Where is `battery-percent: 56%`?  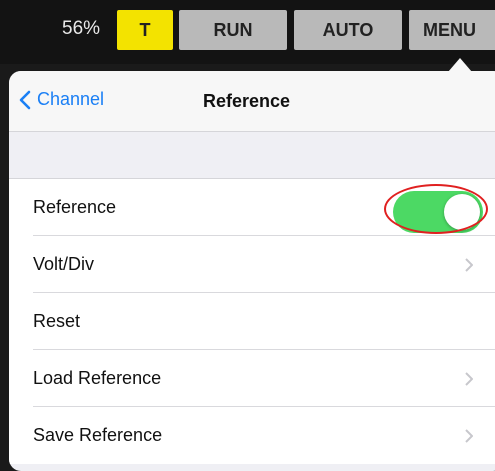 battery-percent: 56% is located at coordinates (81, 28).